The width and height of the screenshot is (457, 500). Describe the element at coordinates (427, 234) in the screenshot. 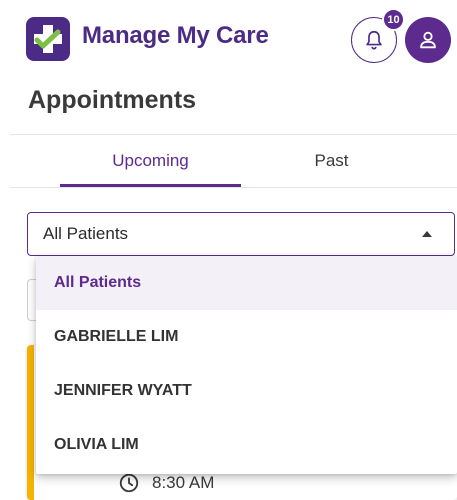

I see `caret-up-icon` at that location.